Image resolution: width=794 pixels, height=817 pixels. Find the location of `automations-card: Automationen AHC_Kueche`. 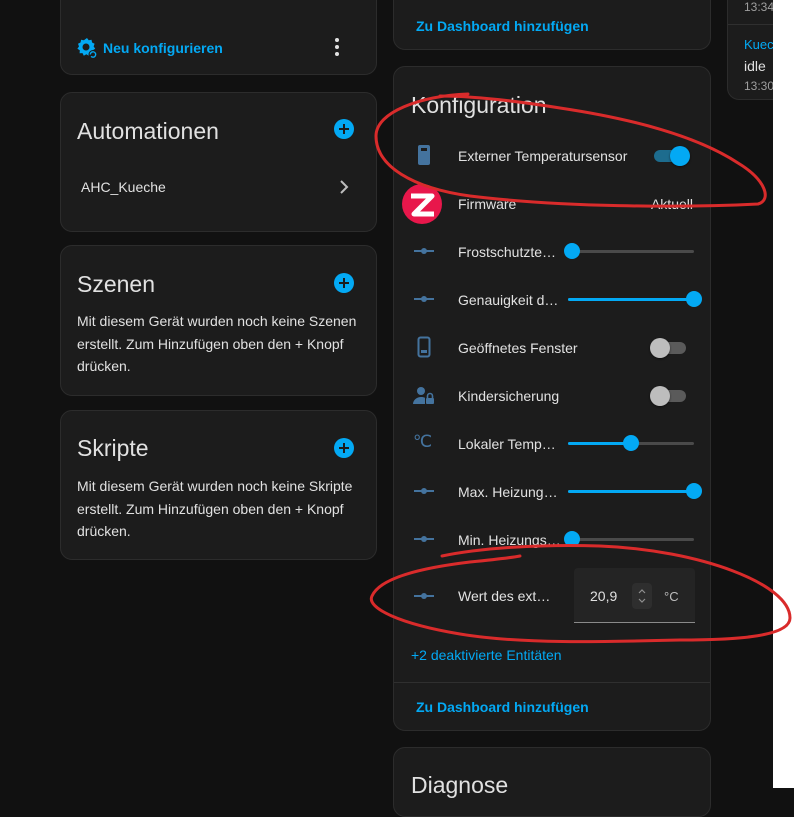

automations-card: Automationen AHC_Kueche is located at coordinates (218, 162).